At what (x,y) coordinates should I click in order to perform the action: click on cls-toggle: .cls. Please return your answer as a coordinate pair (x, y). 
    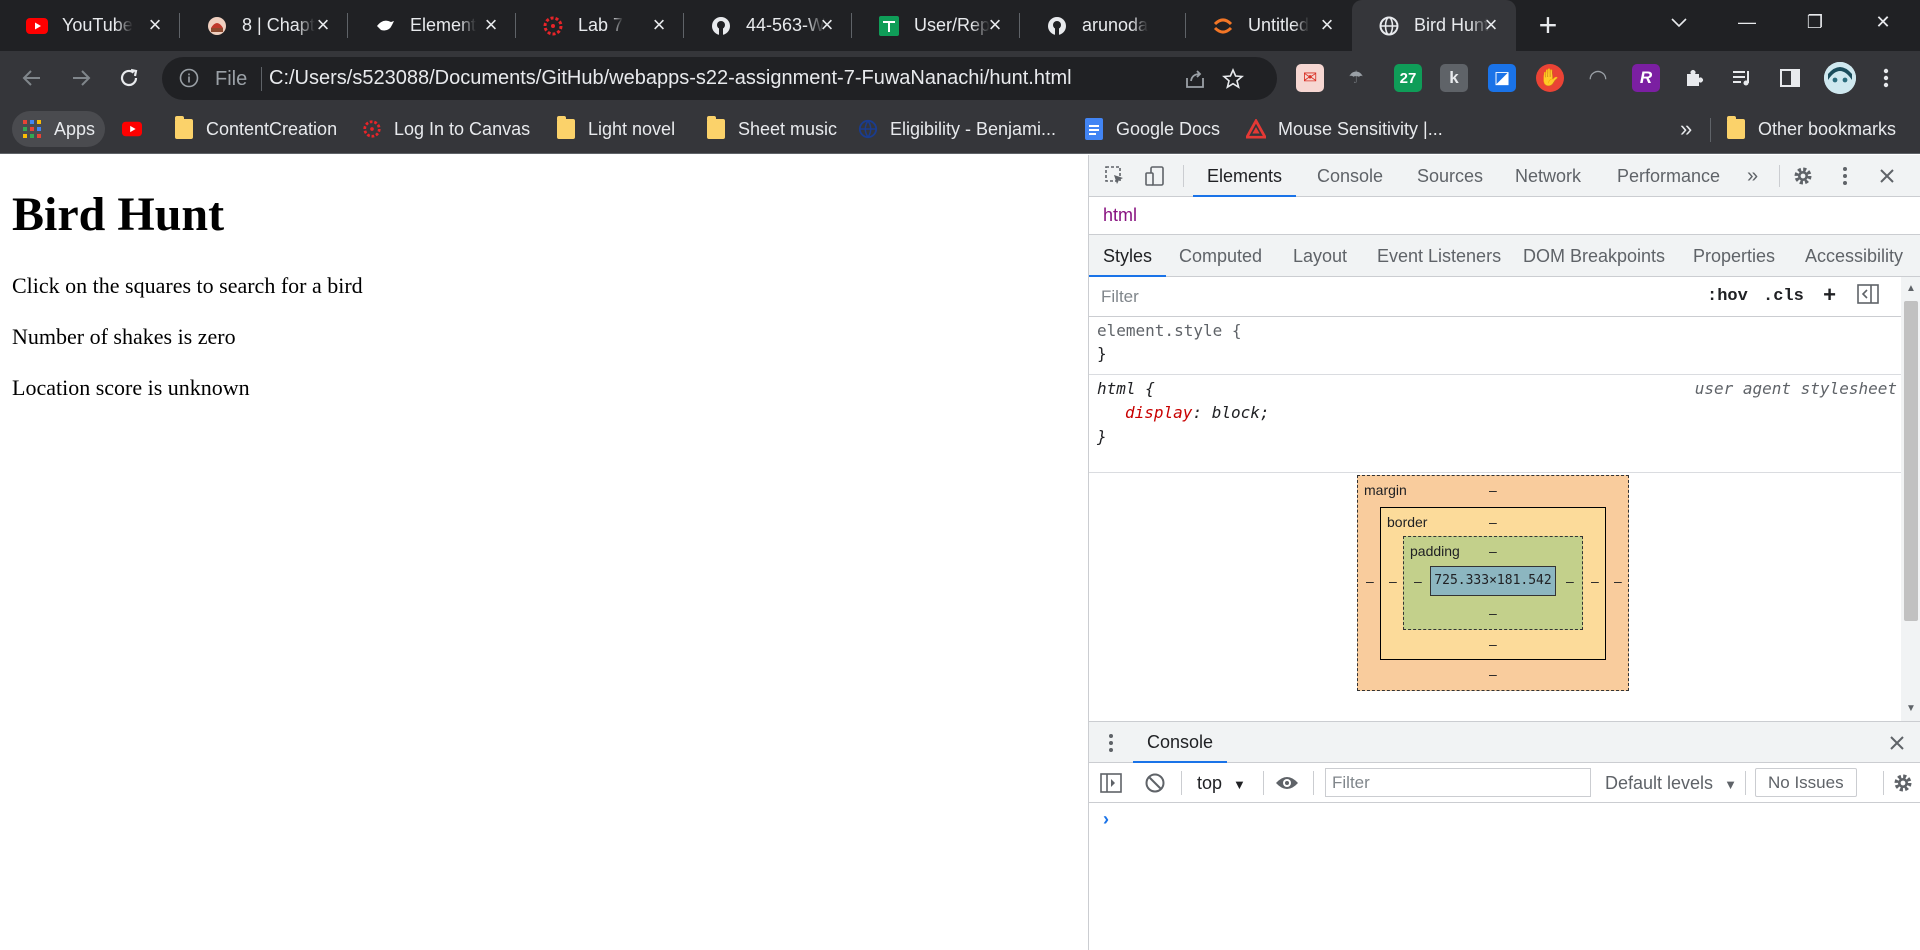
    Looking at the image, I should click on (1783, 297).